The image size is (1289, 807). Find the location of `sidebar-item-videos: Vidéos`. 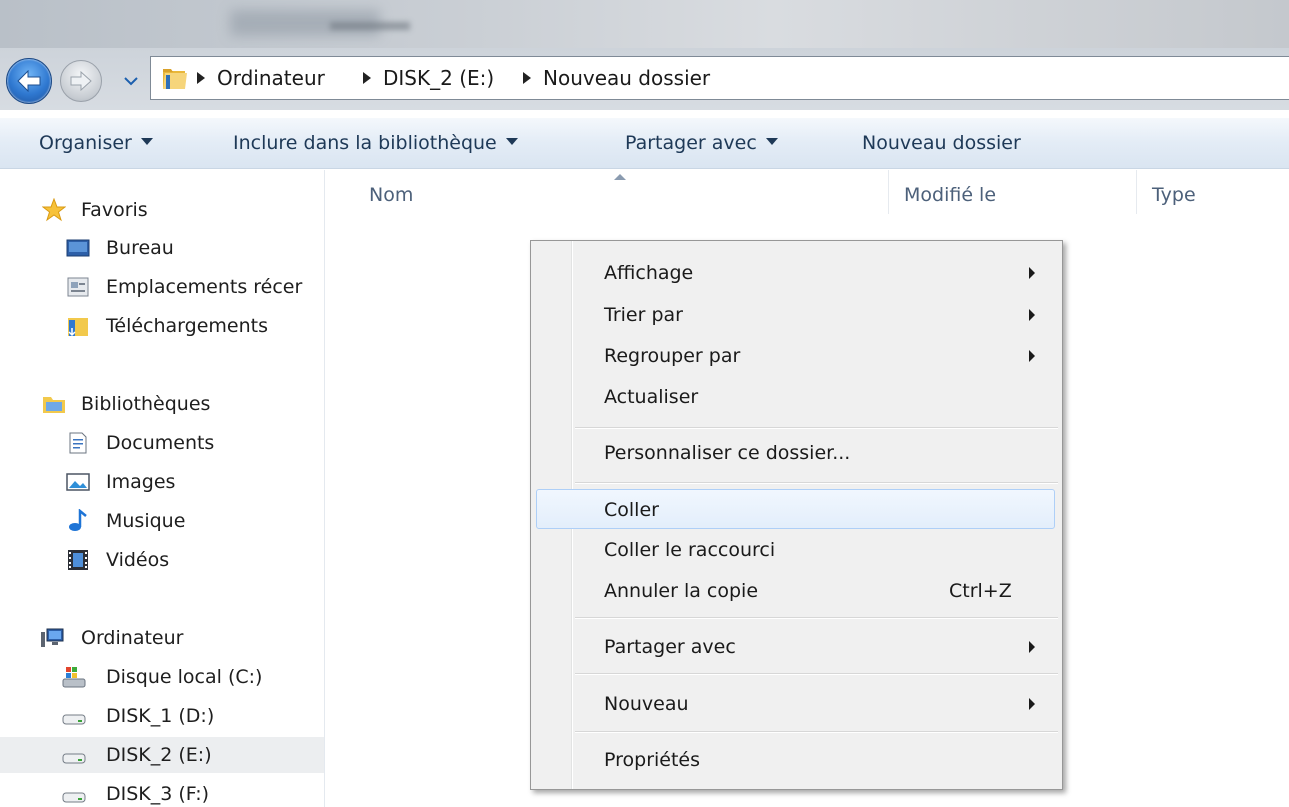

sidebar-item-videos: Vidéos is located at coordinates (162, 560).